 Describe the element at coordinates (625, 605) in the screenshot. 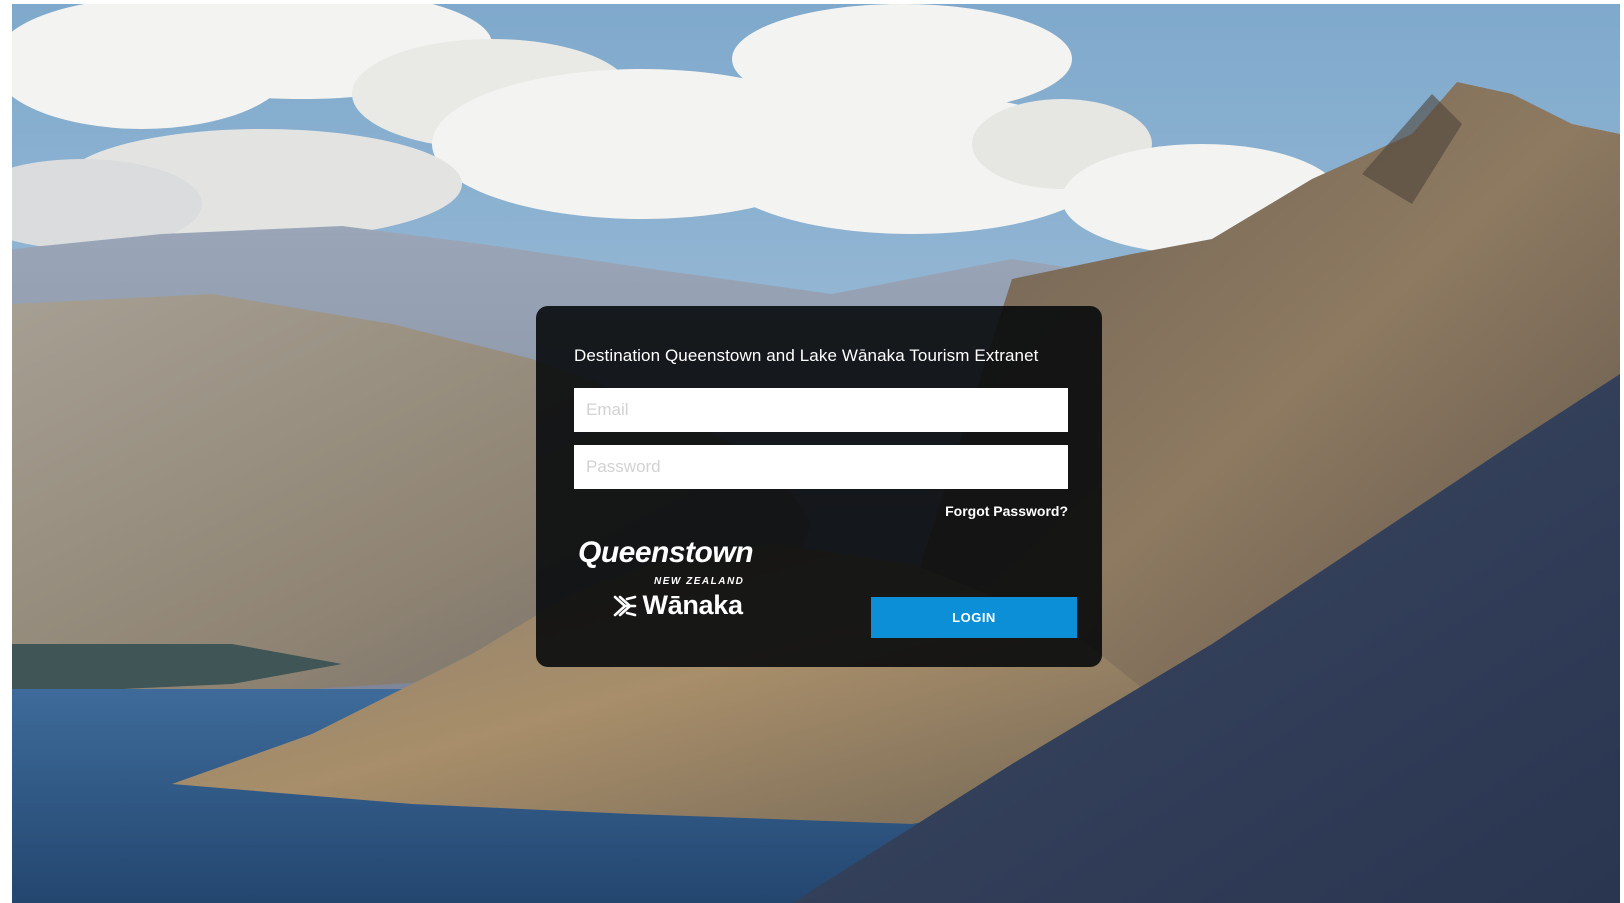

I see `wanaka-mark-icon` at that location.